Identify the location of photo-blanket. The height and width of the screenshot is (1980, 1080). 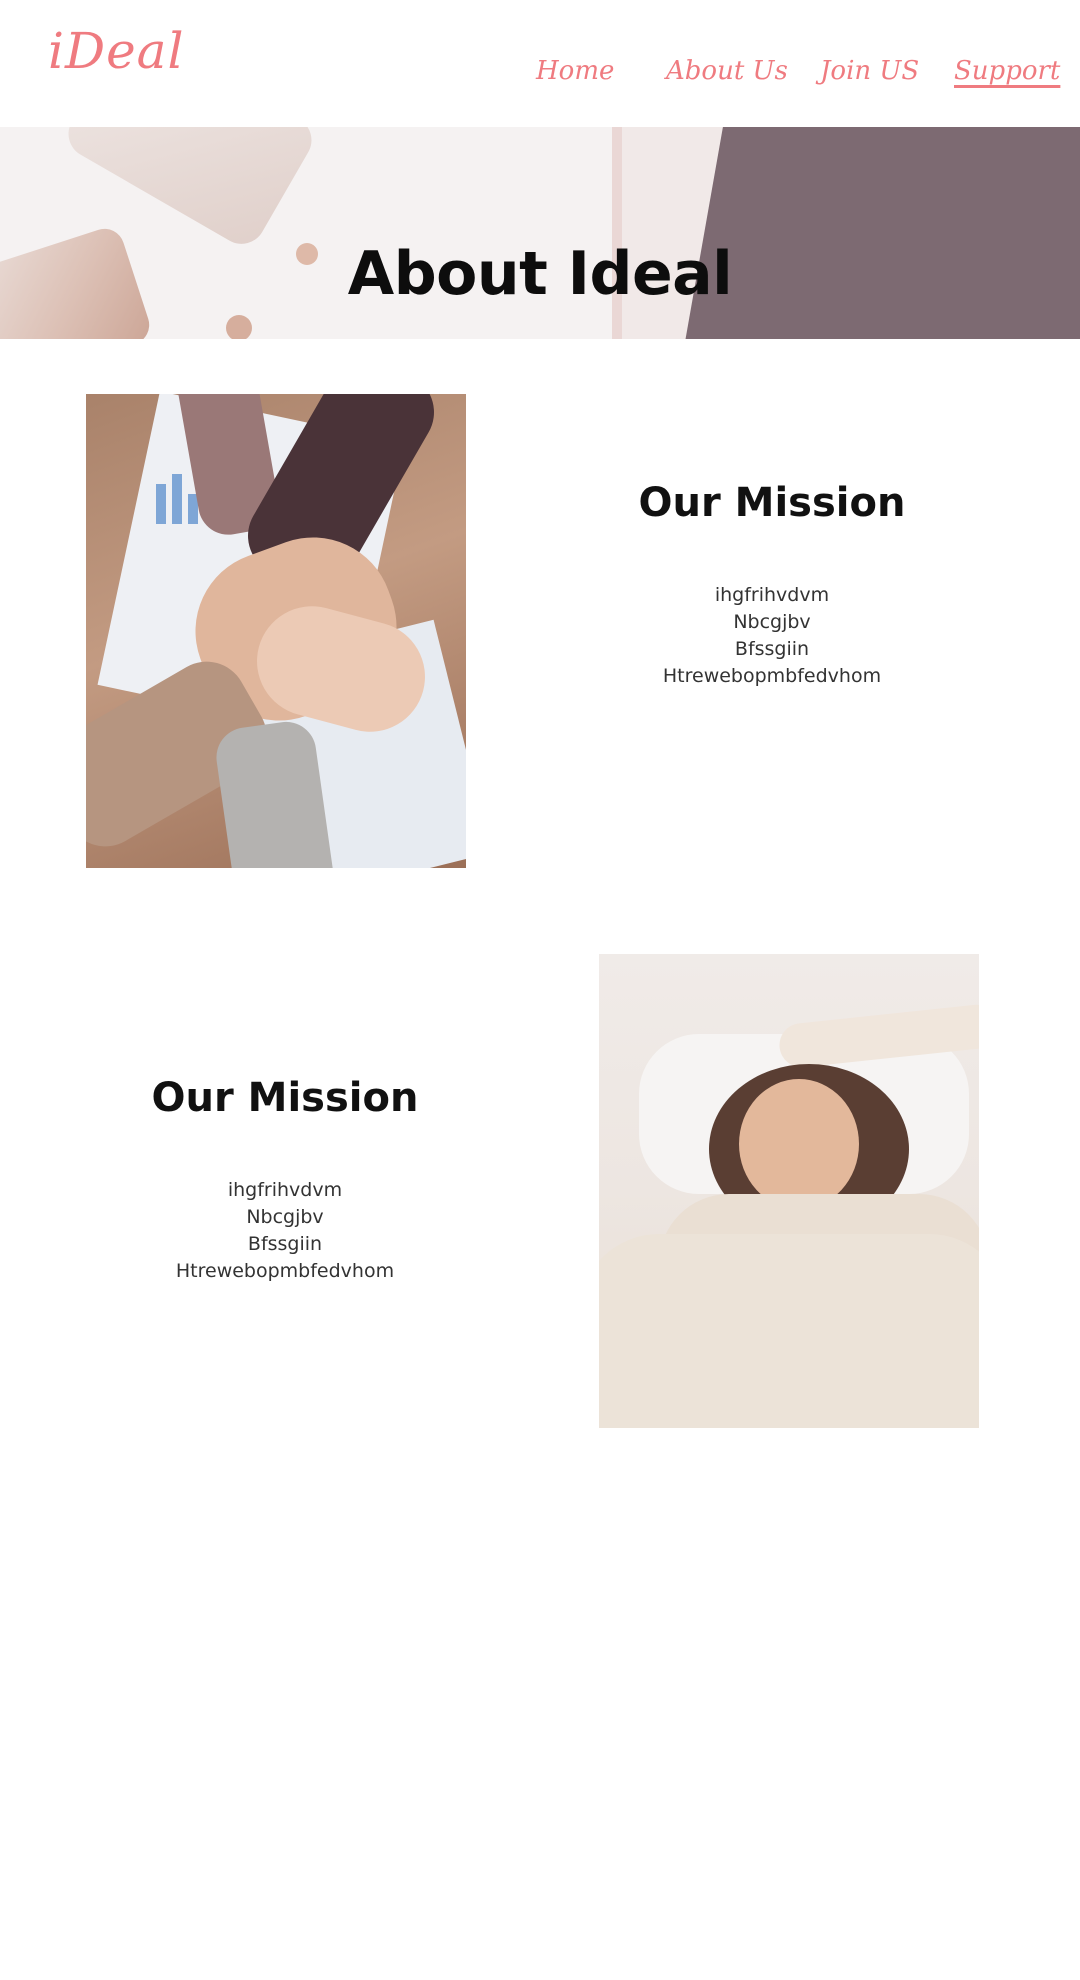
(789, 1331).